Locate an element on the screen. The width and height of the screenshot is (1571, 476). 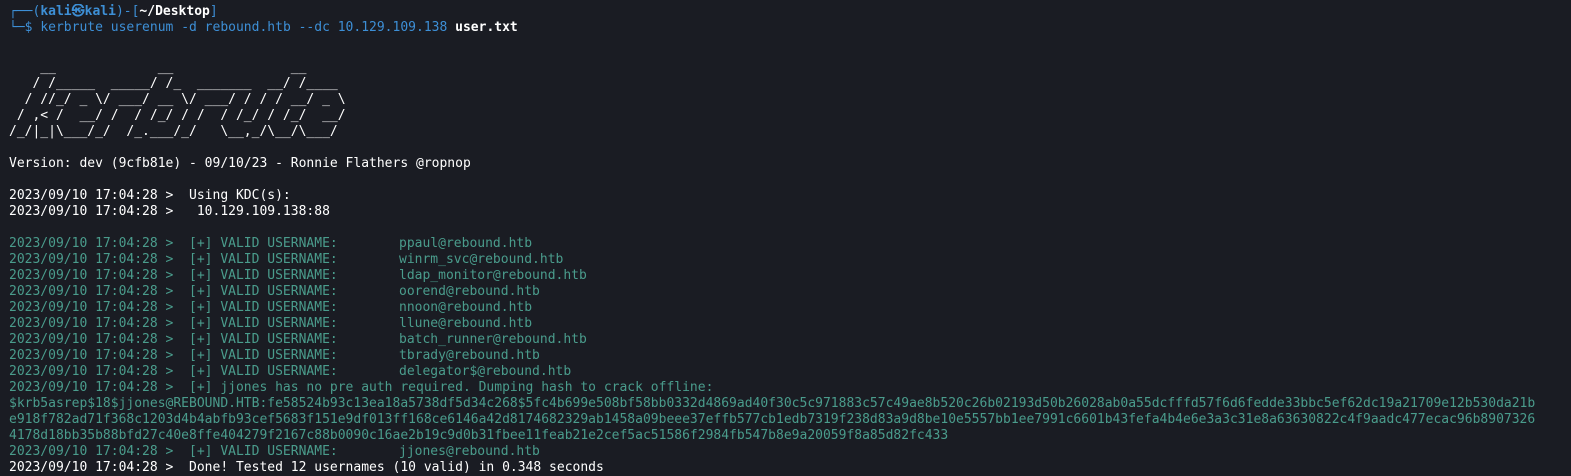
banner-line: / /_____ _____/ /_ _______ __/ /____ is located at coordinates (177, 83).